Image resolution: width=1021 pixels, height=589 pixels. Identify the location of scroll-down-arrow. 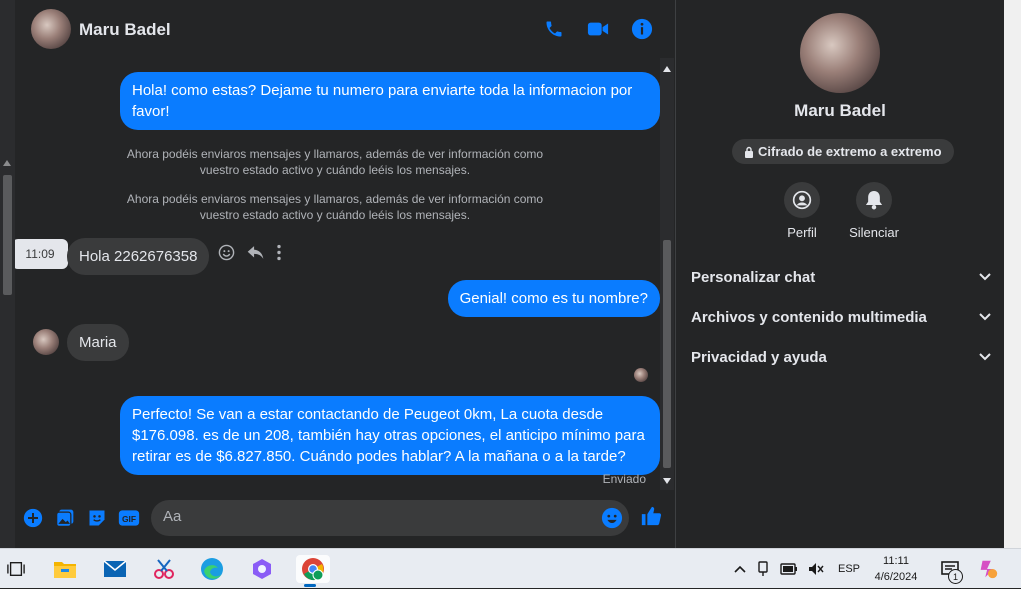
(667, 481).